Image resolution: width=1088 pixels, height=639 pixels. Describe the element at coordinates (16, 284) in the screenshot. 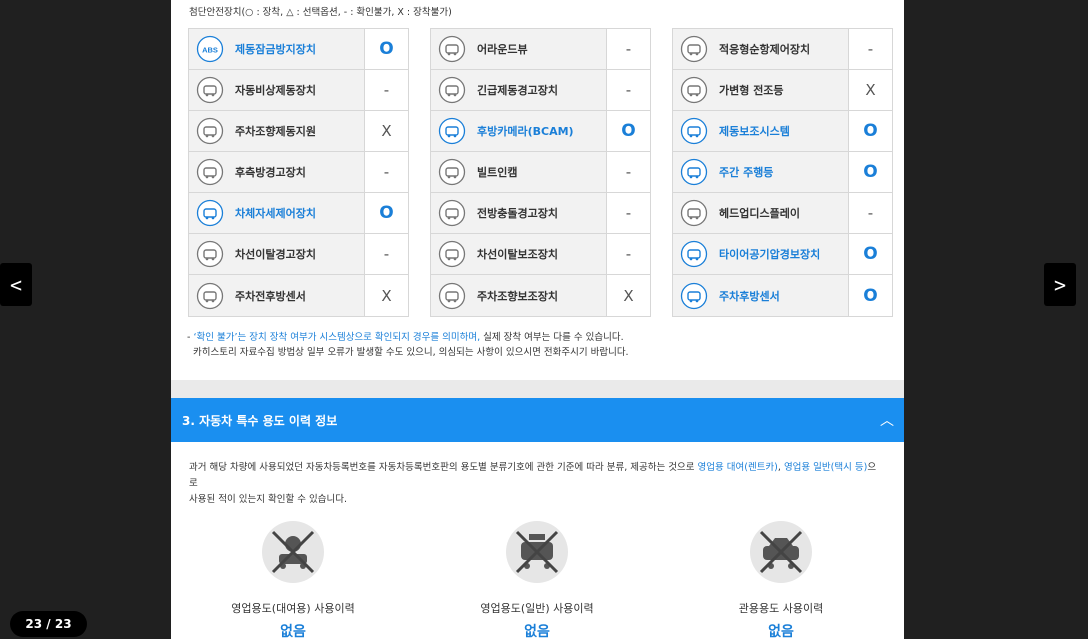

I see `prev-button: <` at that location.